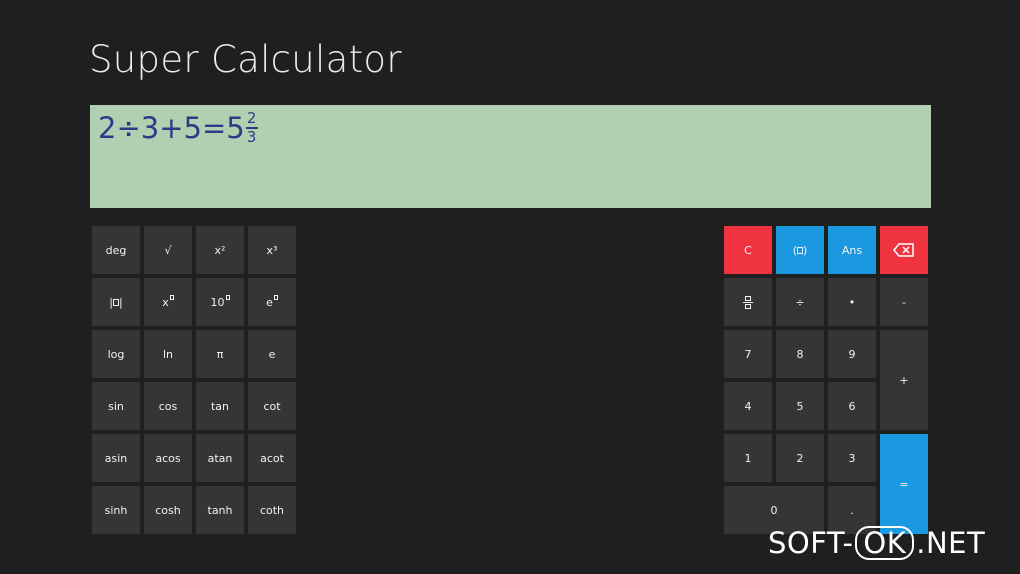  I want to click on sinh-key: sinh, so click(116, 510).